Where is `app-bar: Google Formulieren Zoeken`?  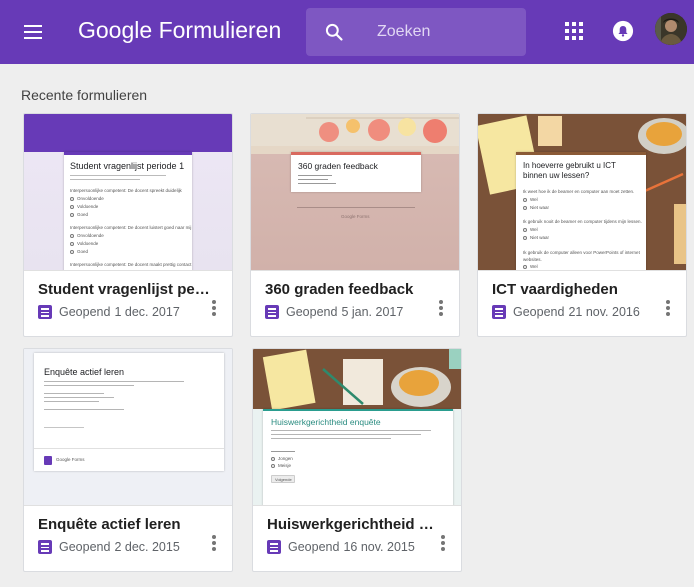
app-bar: Google Formulieren Zoeken is located at coordinates (347, 32).